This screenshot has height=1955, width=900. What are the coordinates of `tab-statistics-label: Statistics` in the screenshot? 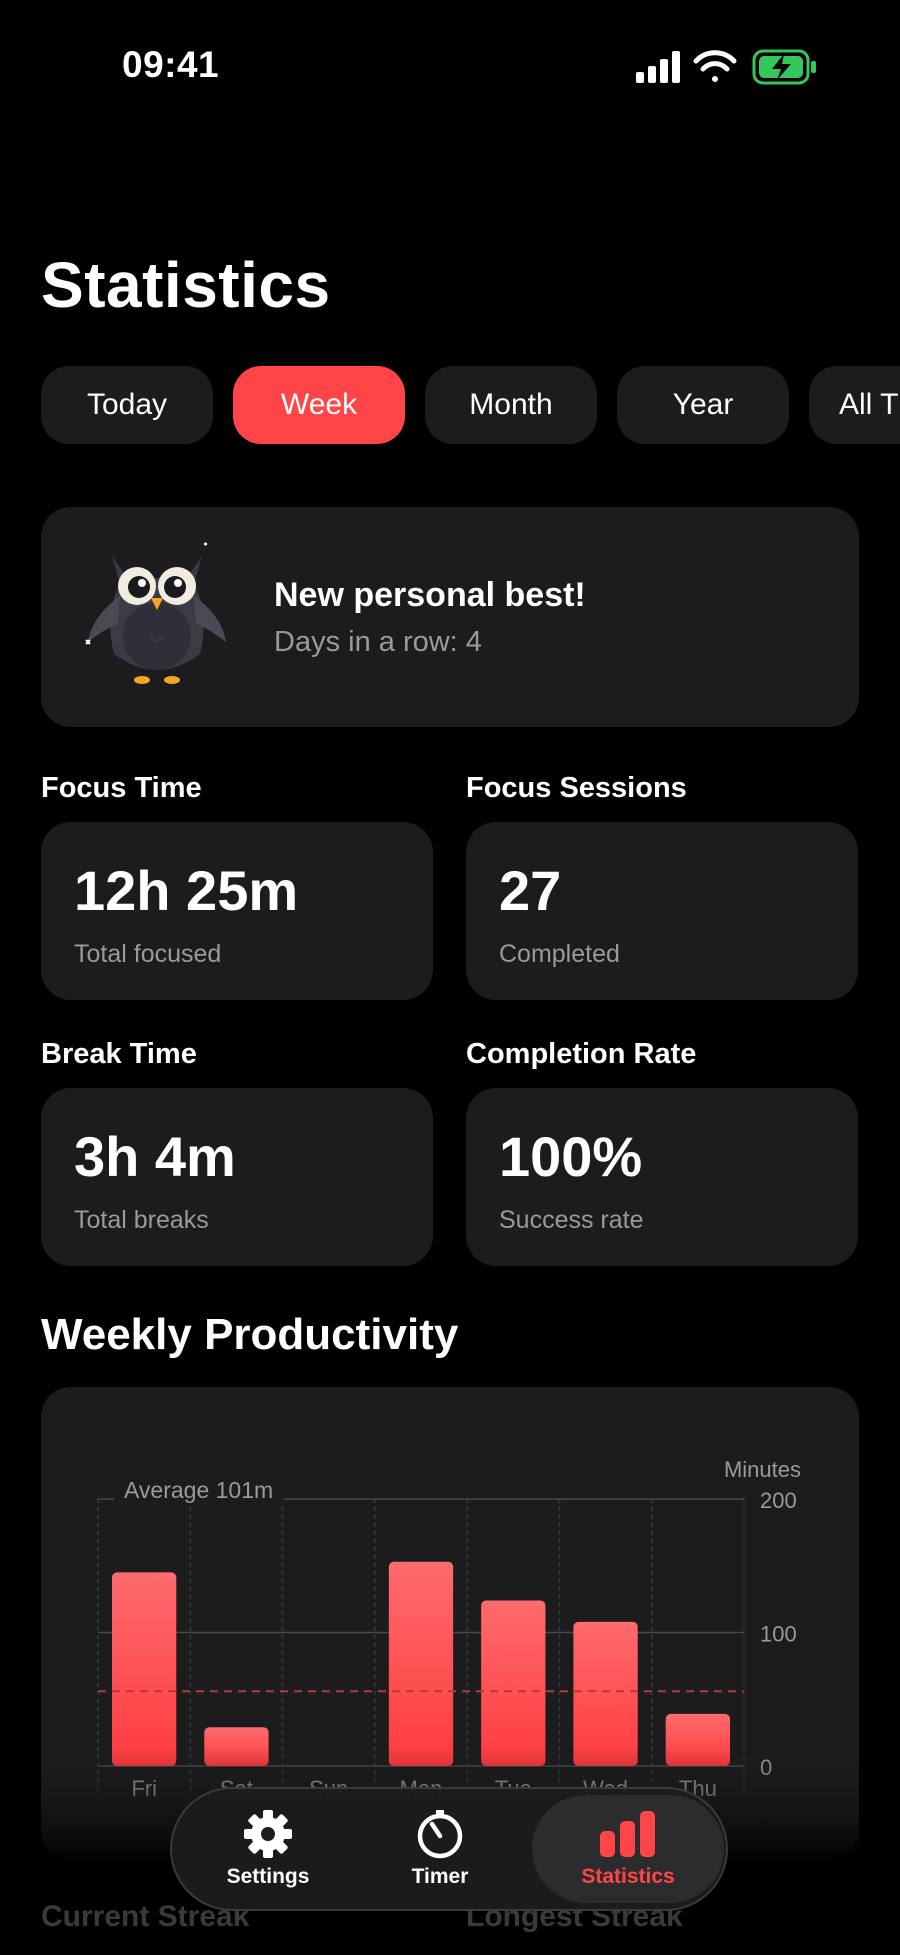 It's located at (628, 1876).